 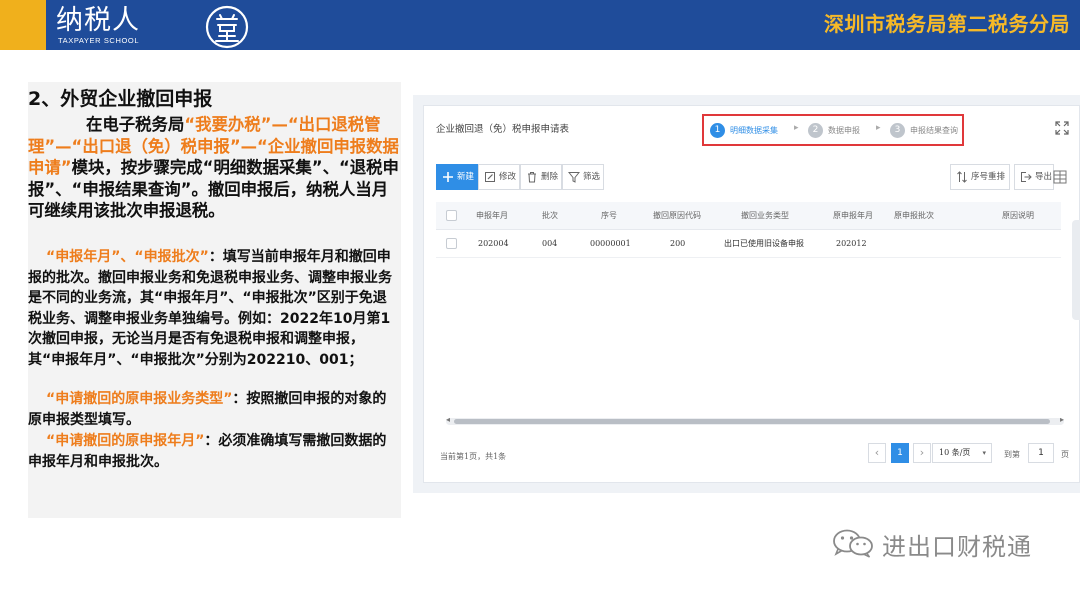 What do you see at coordinates (448, 419) in the screenshot?
I see `scroll-left-icon: ◂` at bounding box center [448, 419].